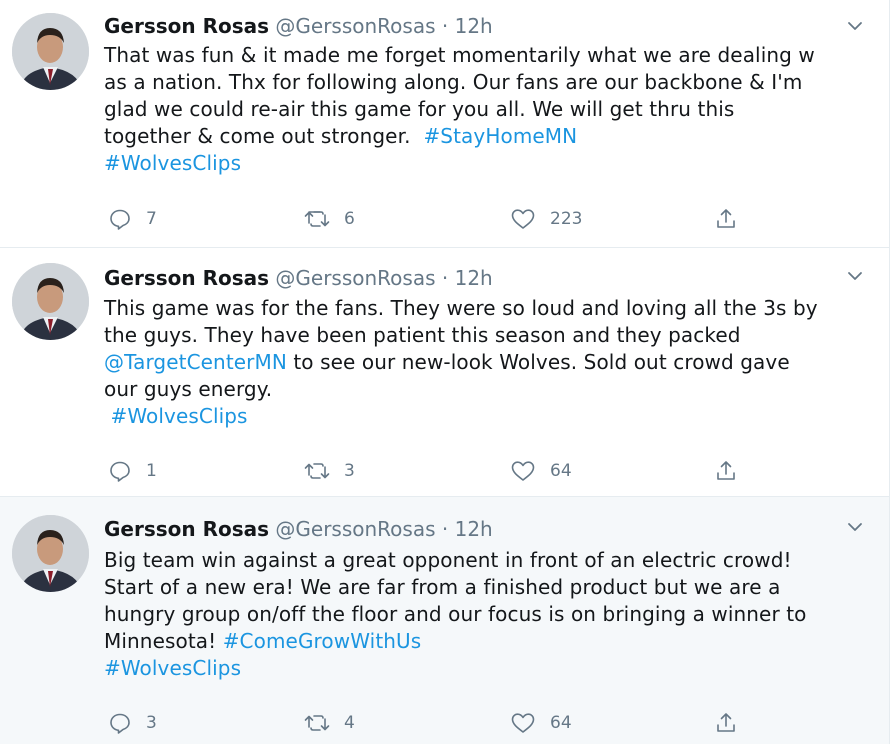 The height and width of the screenshot is (744, 896). I want to click on tweet-actions: 1 3 64, so click(434, 471).